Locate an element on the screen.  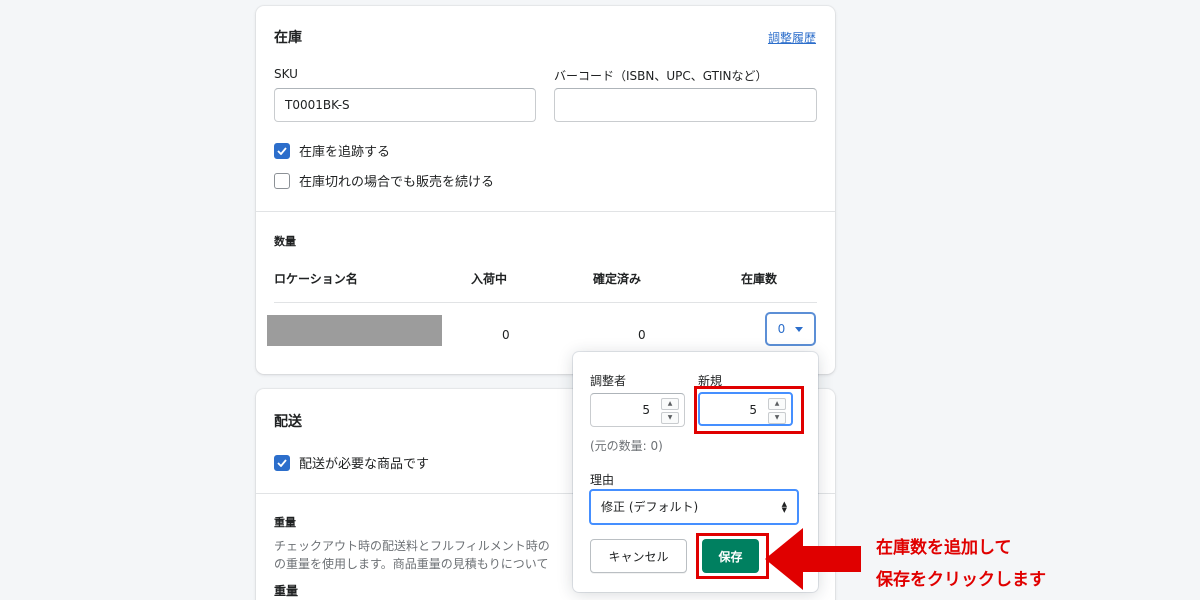
col-location: ロケーション名 is located at coordinates (316, 279).